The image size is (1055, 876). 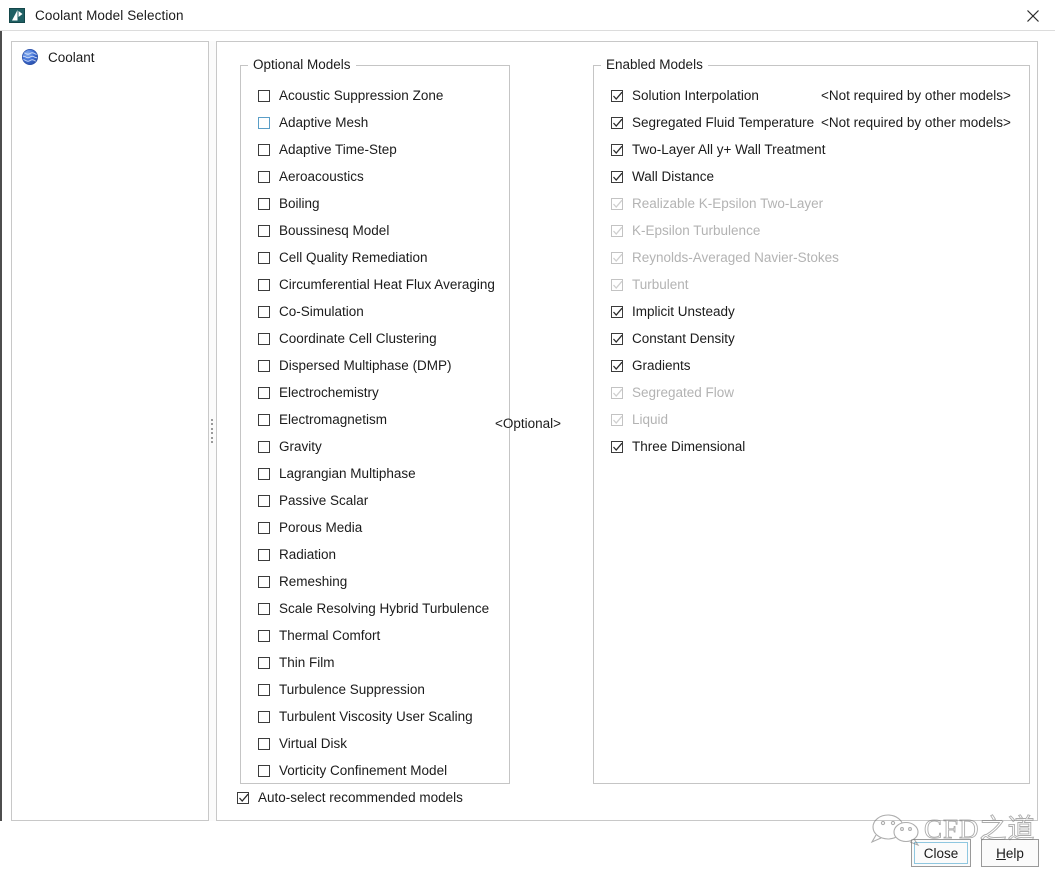 I want to click on optional-model-label: Turbulent Viscosity User Scaling, so click(x=376, y=716).